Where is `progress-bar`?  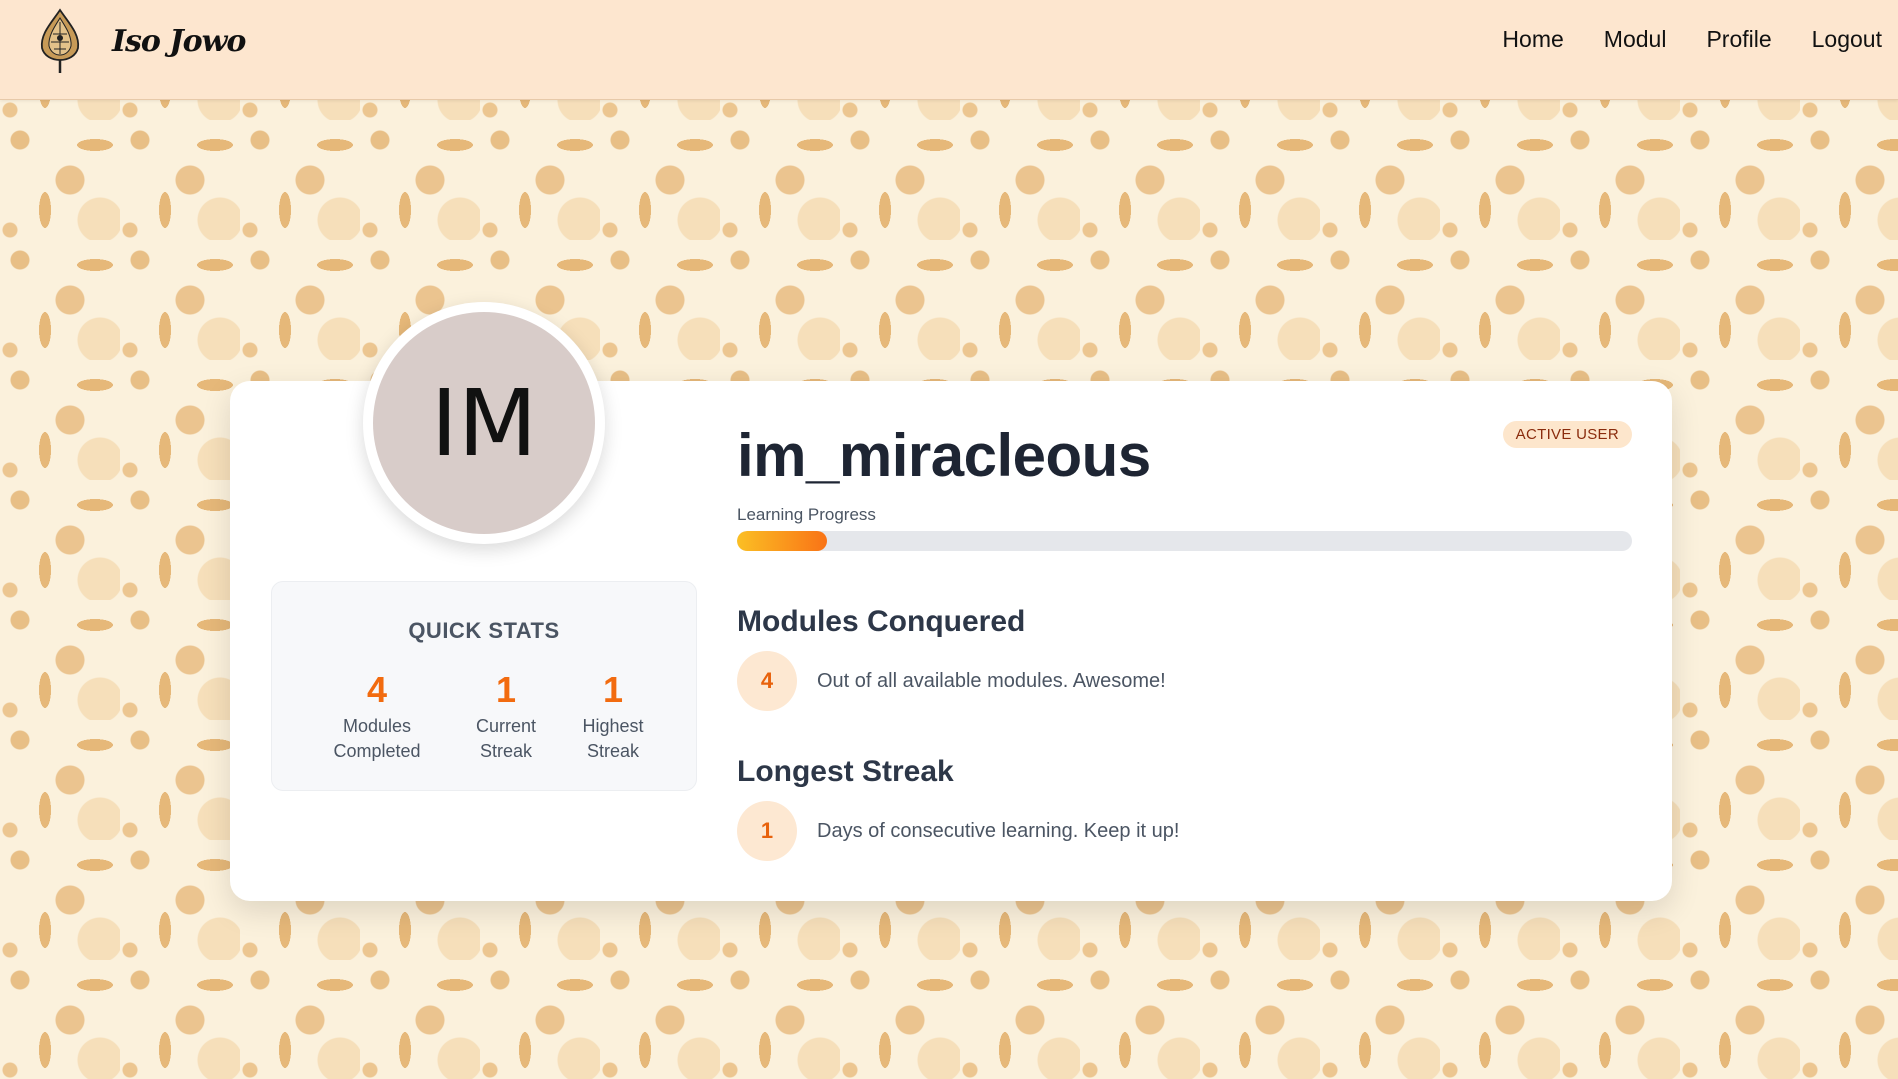
progress-bar is located at coordinates (1184, 541).